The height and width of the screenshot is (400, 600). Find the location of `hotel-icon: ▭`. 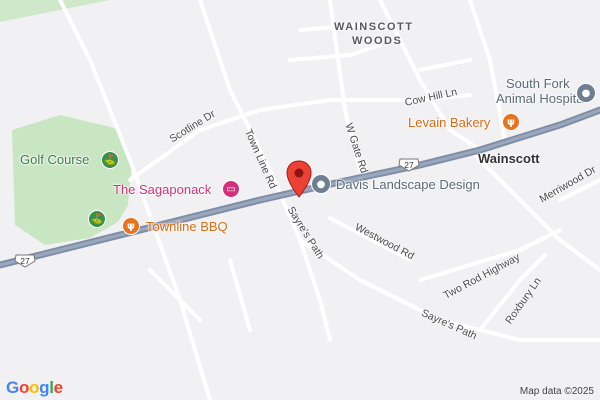

hotel-icon: ▭ is located at coordinates (231, 189).